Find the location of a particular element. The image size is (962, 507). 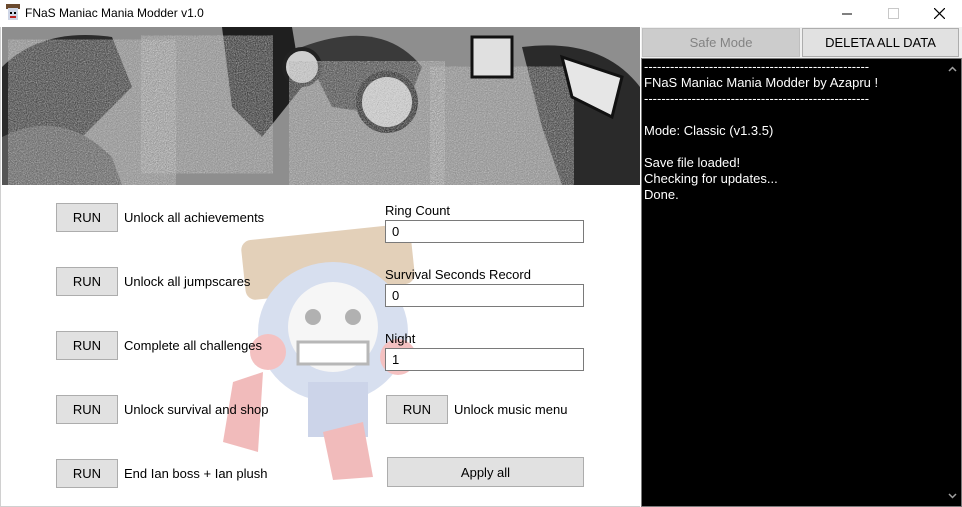

title-bar: FNaS Maniac Mania Modder v1.0 is located at coordinates (481, 13).